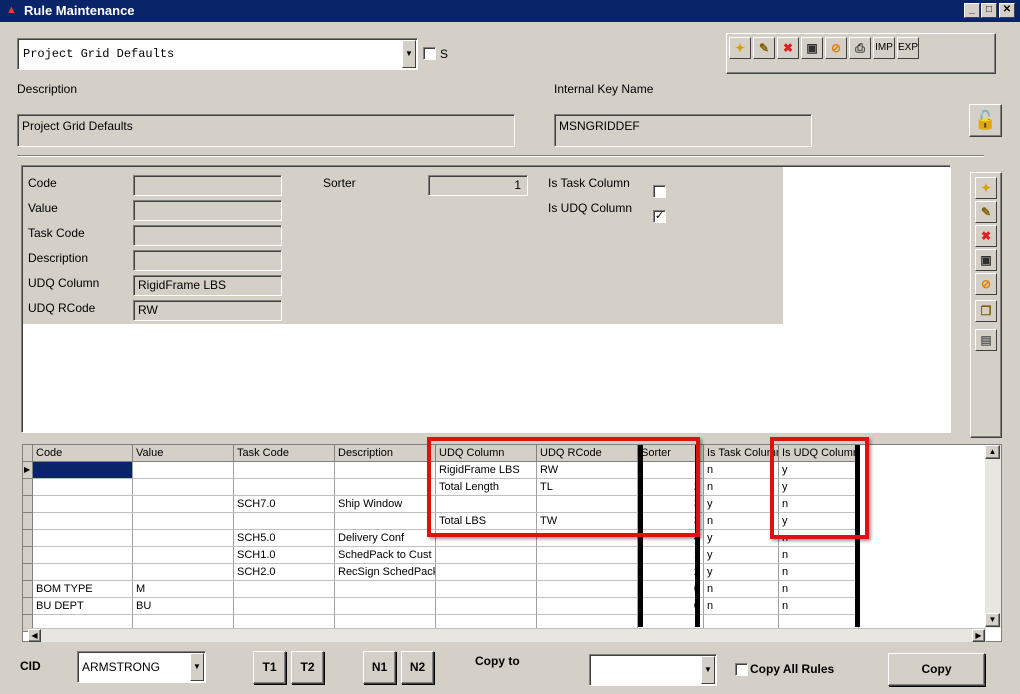  What do you see at coordinates (183, 589) in the screenshot?
I see `cell-value: M` at bounding box center [183, 589].